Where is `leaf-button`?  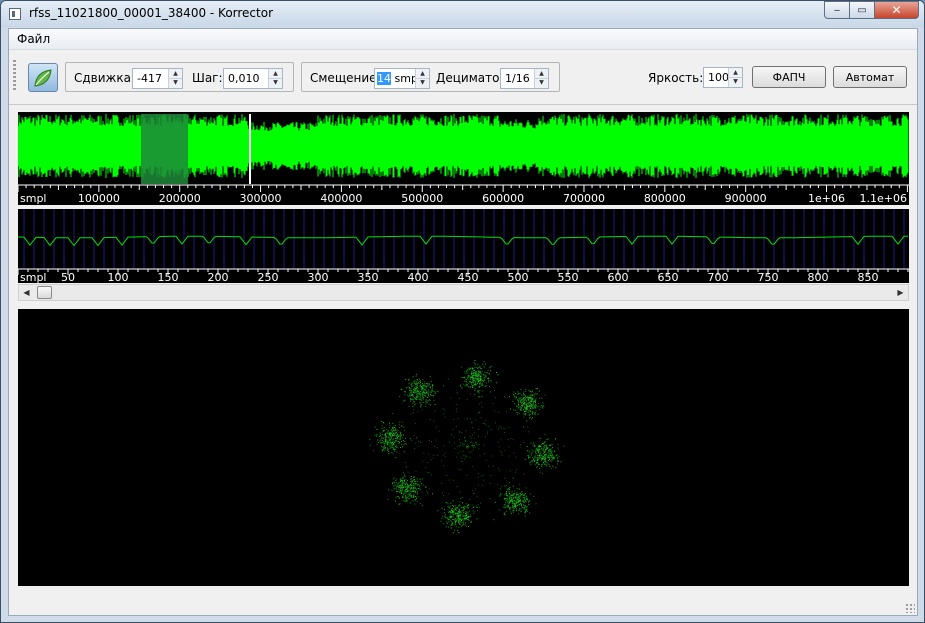
leaf-button is located at coordinates (43, 77).